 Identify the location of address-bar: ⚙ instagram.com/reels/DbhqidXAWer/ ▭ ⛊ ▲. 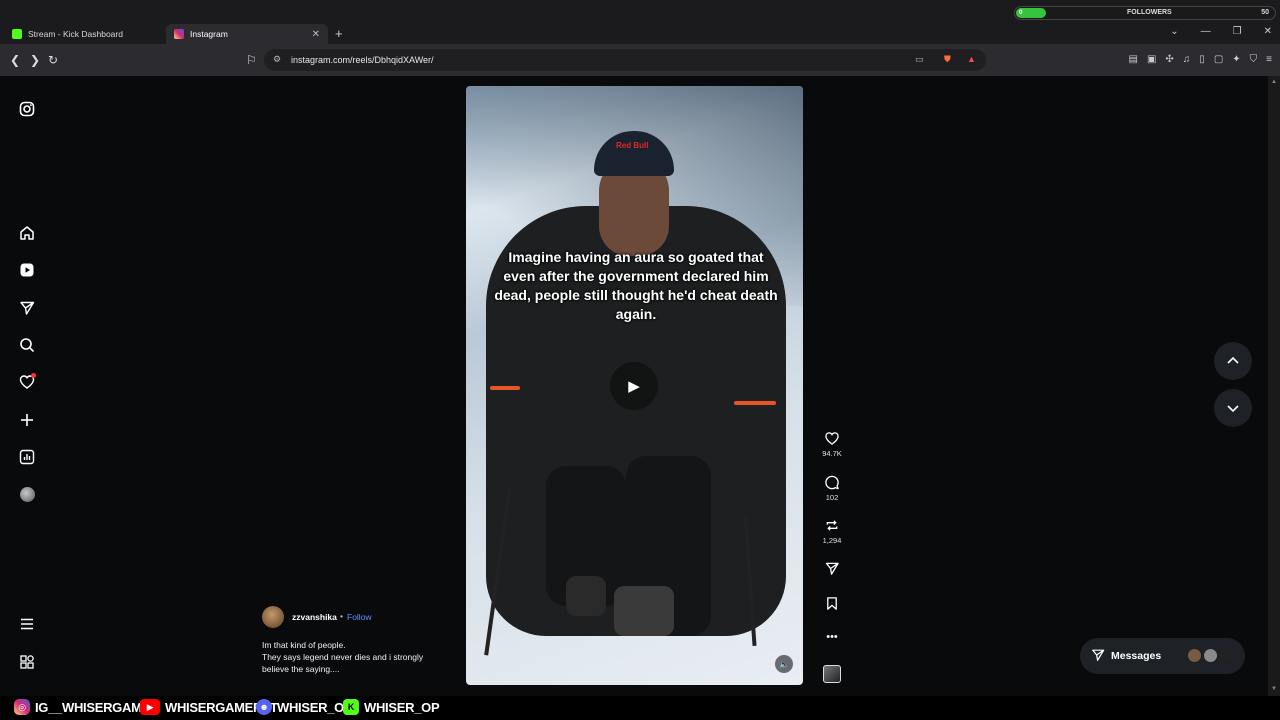
(625, 60).